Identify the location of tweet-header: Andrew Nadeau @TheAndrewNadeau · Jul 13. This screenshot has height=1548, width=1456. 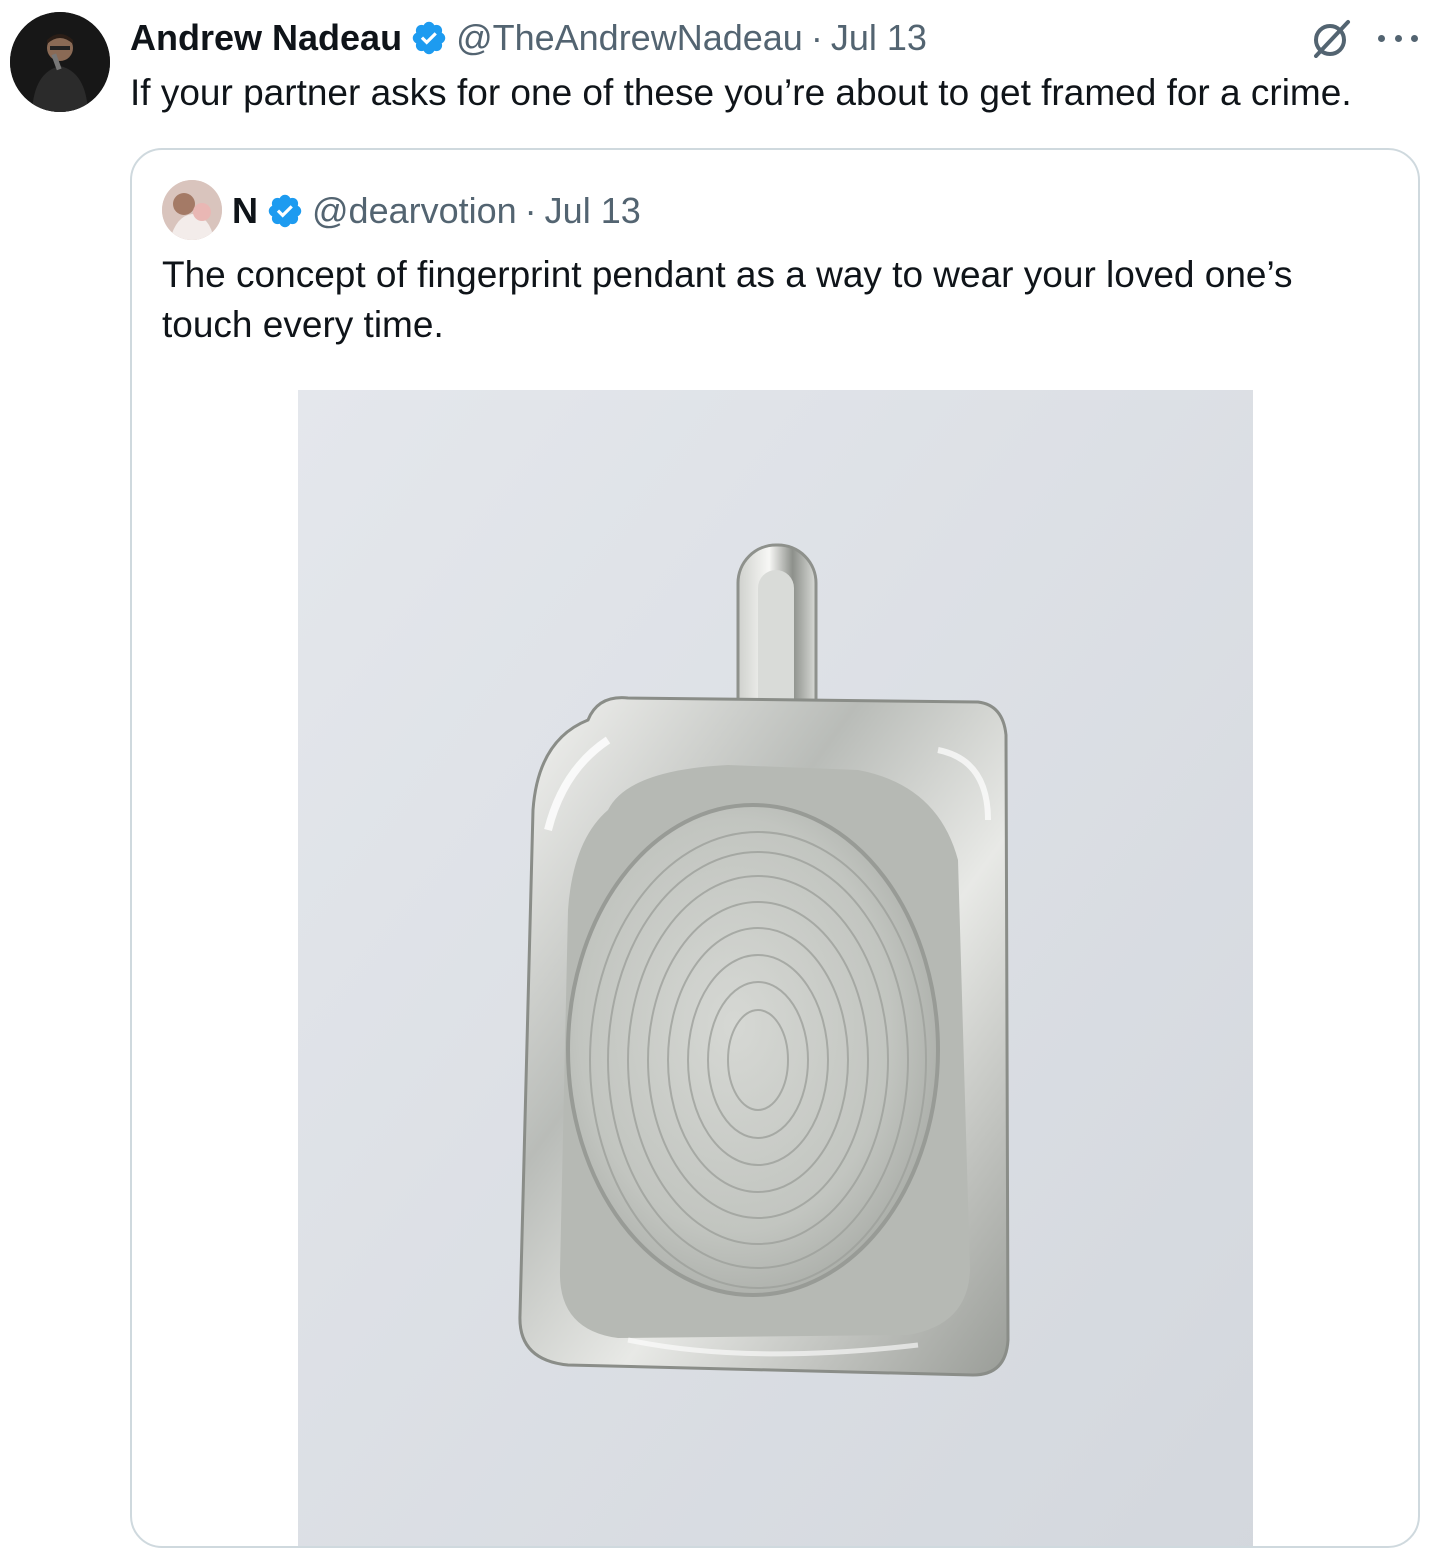
(528, 38).